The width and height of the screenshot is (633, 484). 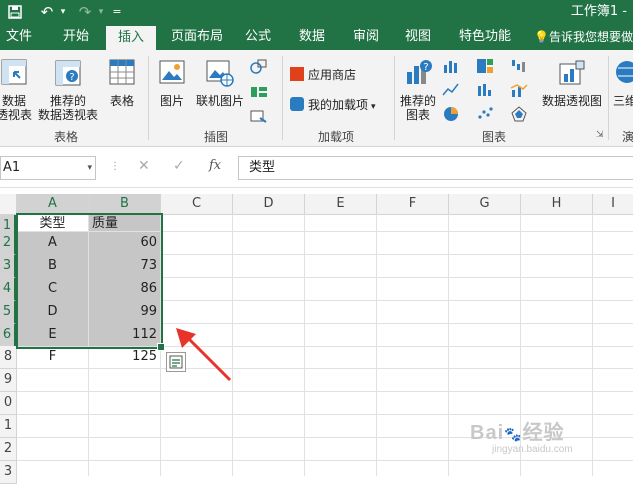 What do you see at coordinates (571, 101) in the screenshot?
I see `pivot-chart-label: 数据透视图` at bounding box center [571, 101].